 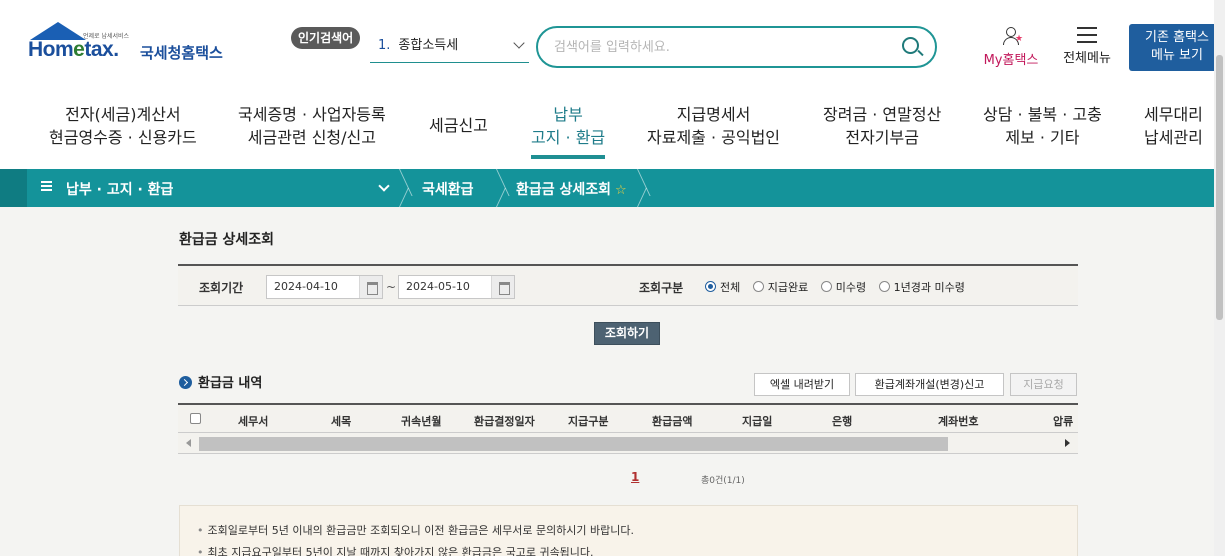 What do you see at coordinates (851, 287) in the screenshot?
I see `radio-label: 미수령` at bounding box center [851, 287].